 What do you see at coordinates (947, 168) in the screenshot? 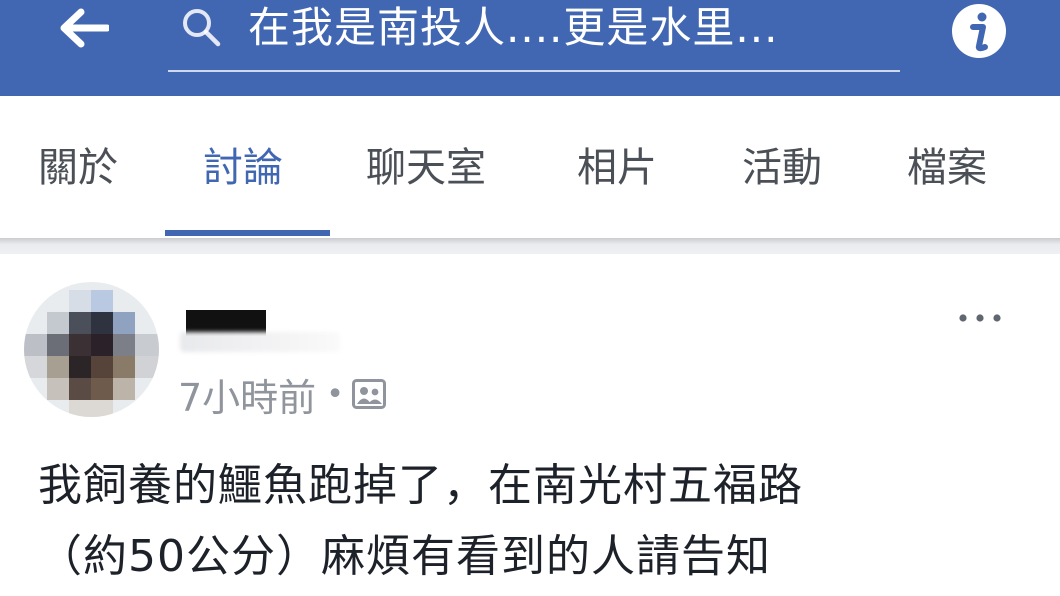
I see `tab-files: 檔案` at bounding box center [947, 168].